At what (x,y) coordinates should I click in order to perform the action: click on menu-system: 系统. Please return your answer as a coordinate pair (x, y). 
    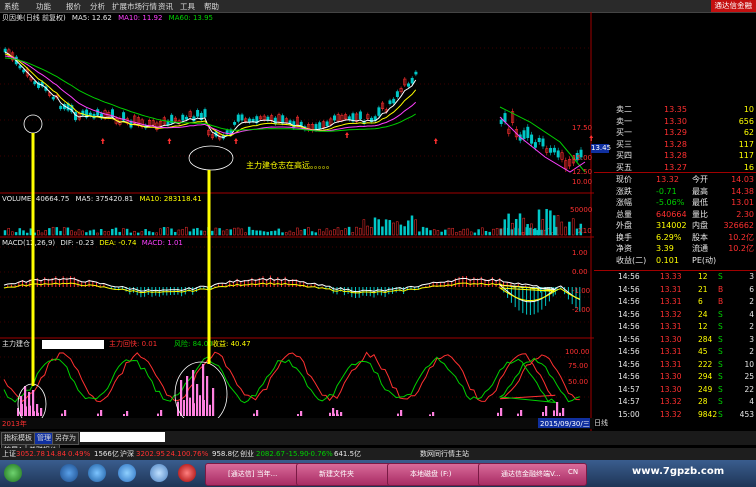
    Looking at the image, I should click on (11, 6).